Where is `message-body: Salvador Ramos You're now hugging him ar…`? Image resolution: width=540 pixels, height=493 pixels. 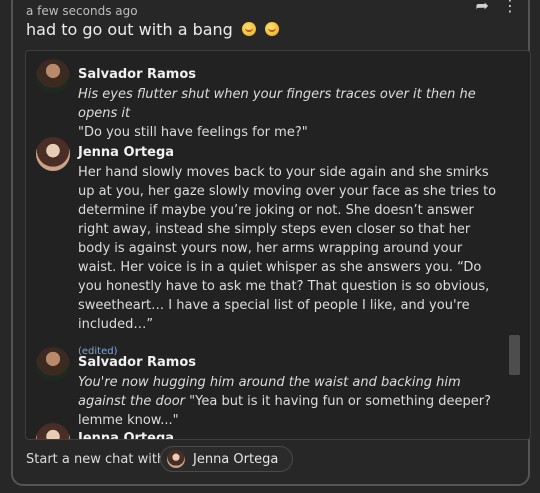 message-body: Salvador Ramos You're now hugging him ar… is located at coordinates (288, 392).